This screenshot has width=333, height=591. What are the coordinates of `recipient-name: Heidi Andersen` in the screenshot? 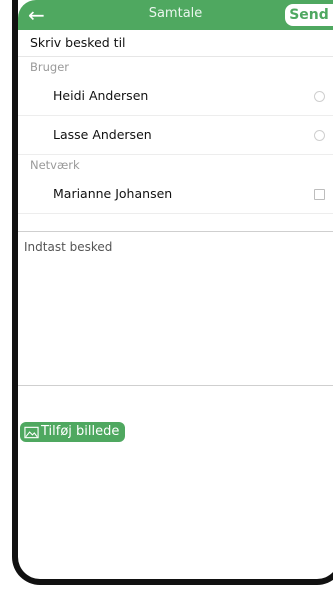 It's located at (101, 95).